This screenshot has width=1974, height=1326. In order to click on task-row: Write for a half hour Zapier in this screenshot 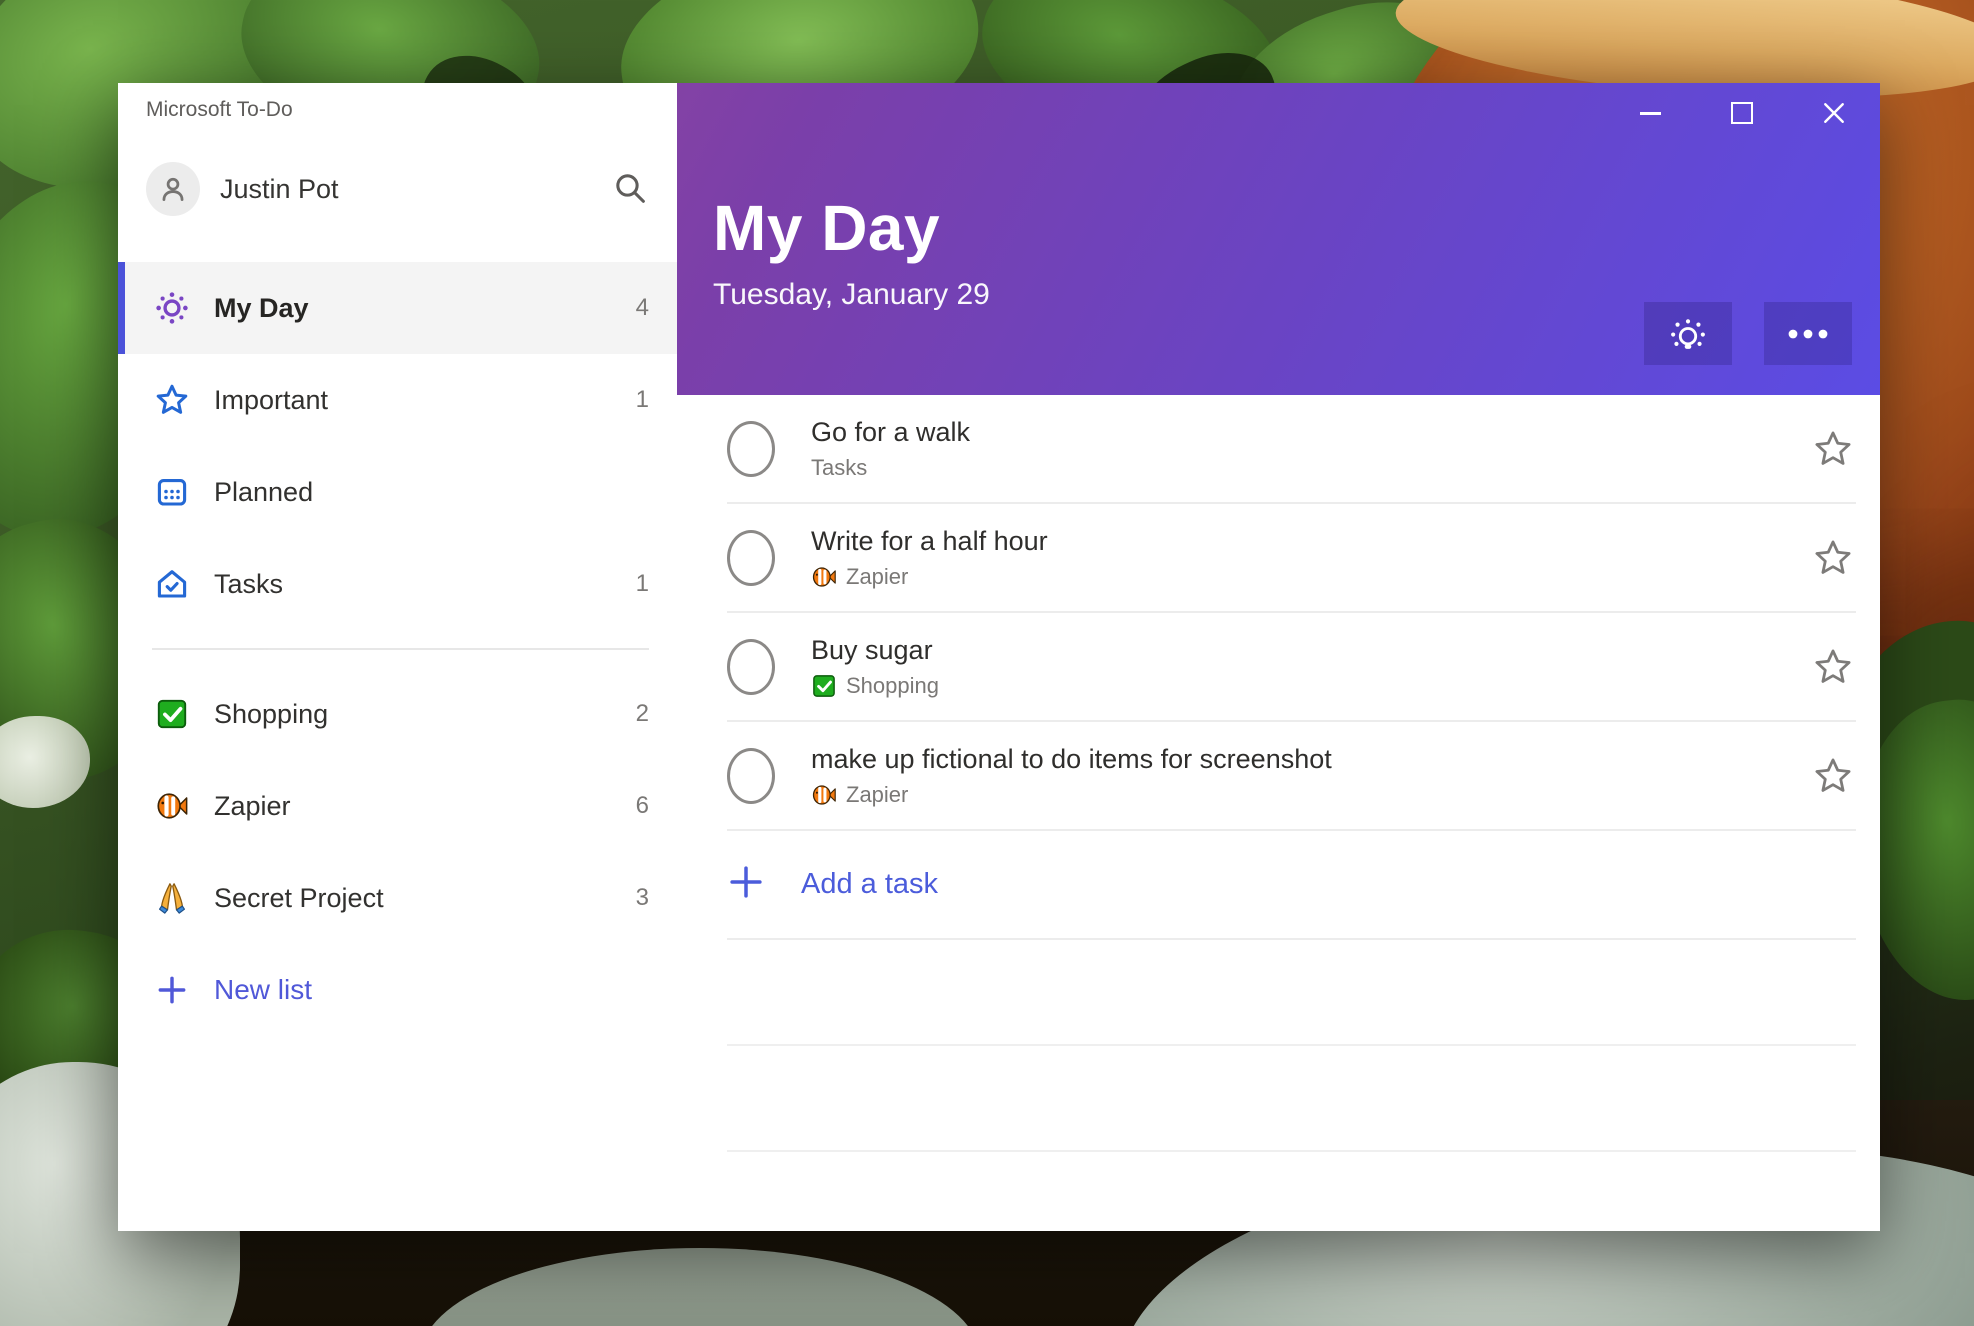, I will do `click(1291, 558)`.